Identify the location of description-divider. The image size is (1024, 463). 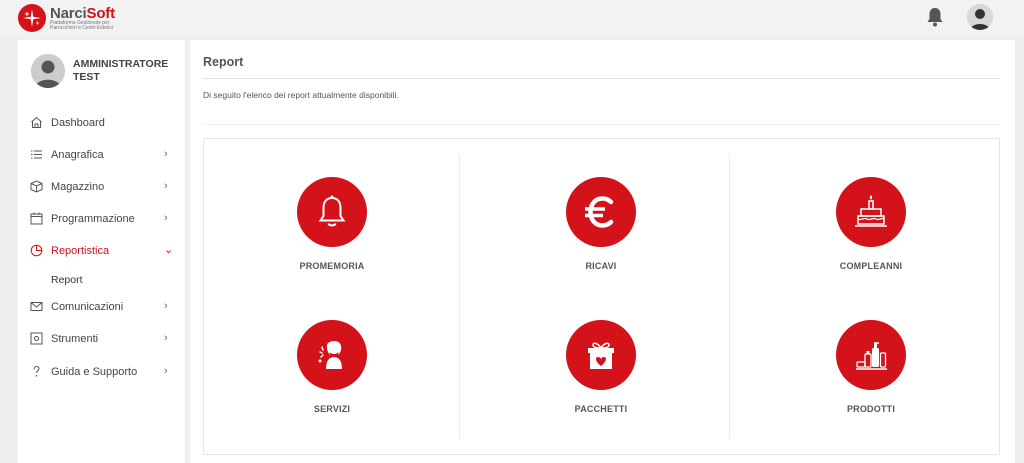
(601, 124).